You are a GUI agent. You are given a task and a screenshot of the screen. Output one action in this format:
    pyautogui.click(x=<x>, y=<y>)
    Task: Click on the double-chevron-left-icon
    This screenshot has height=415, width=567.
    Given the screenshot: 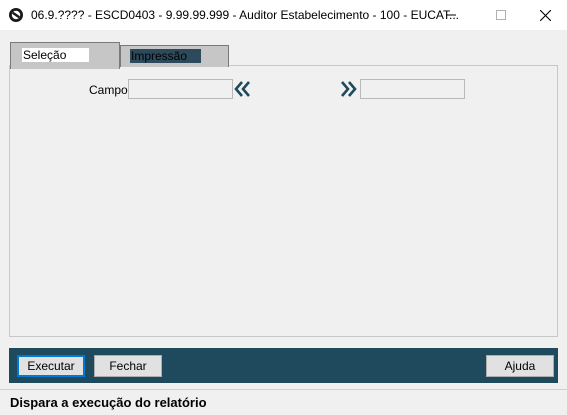 What is the action you would take?
    pyautogui.click(x=243, y=89)
    